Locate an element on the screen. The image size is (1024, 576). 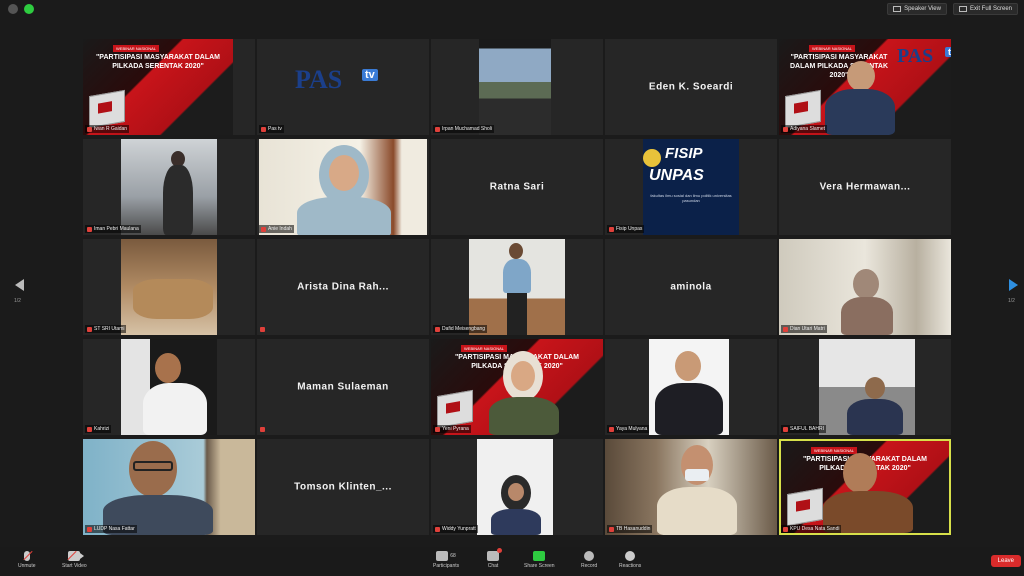
camera-off-icon is located at coordinates (76, 555).